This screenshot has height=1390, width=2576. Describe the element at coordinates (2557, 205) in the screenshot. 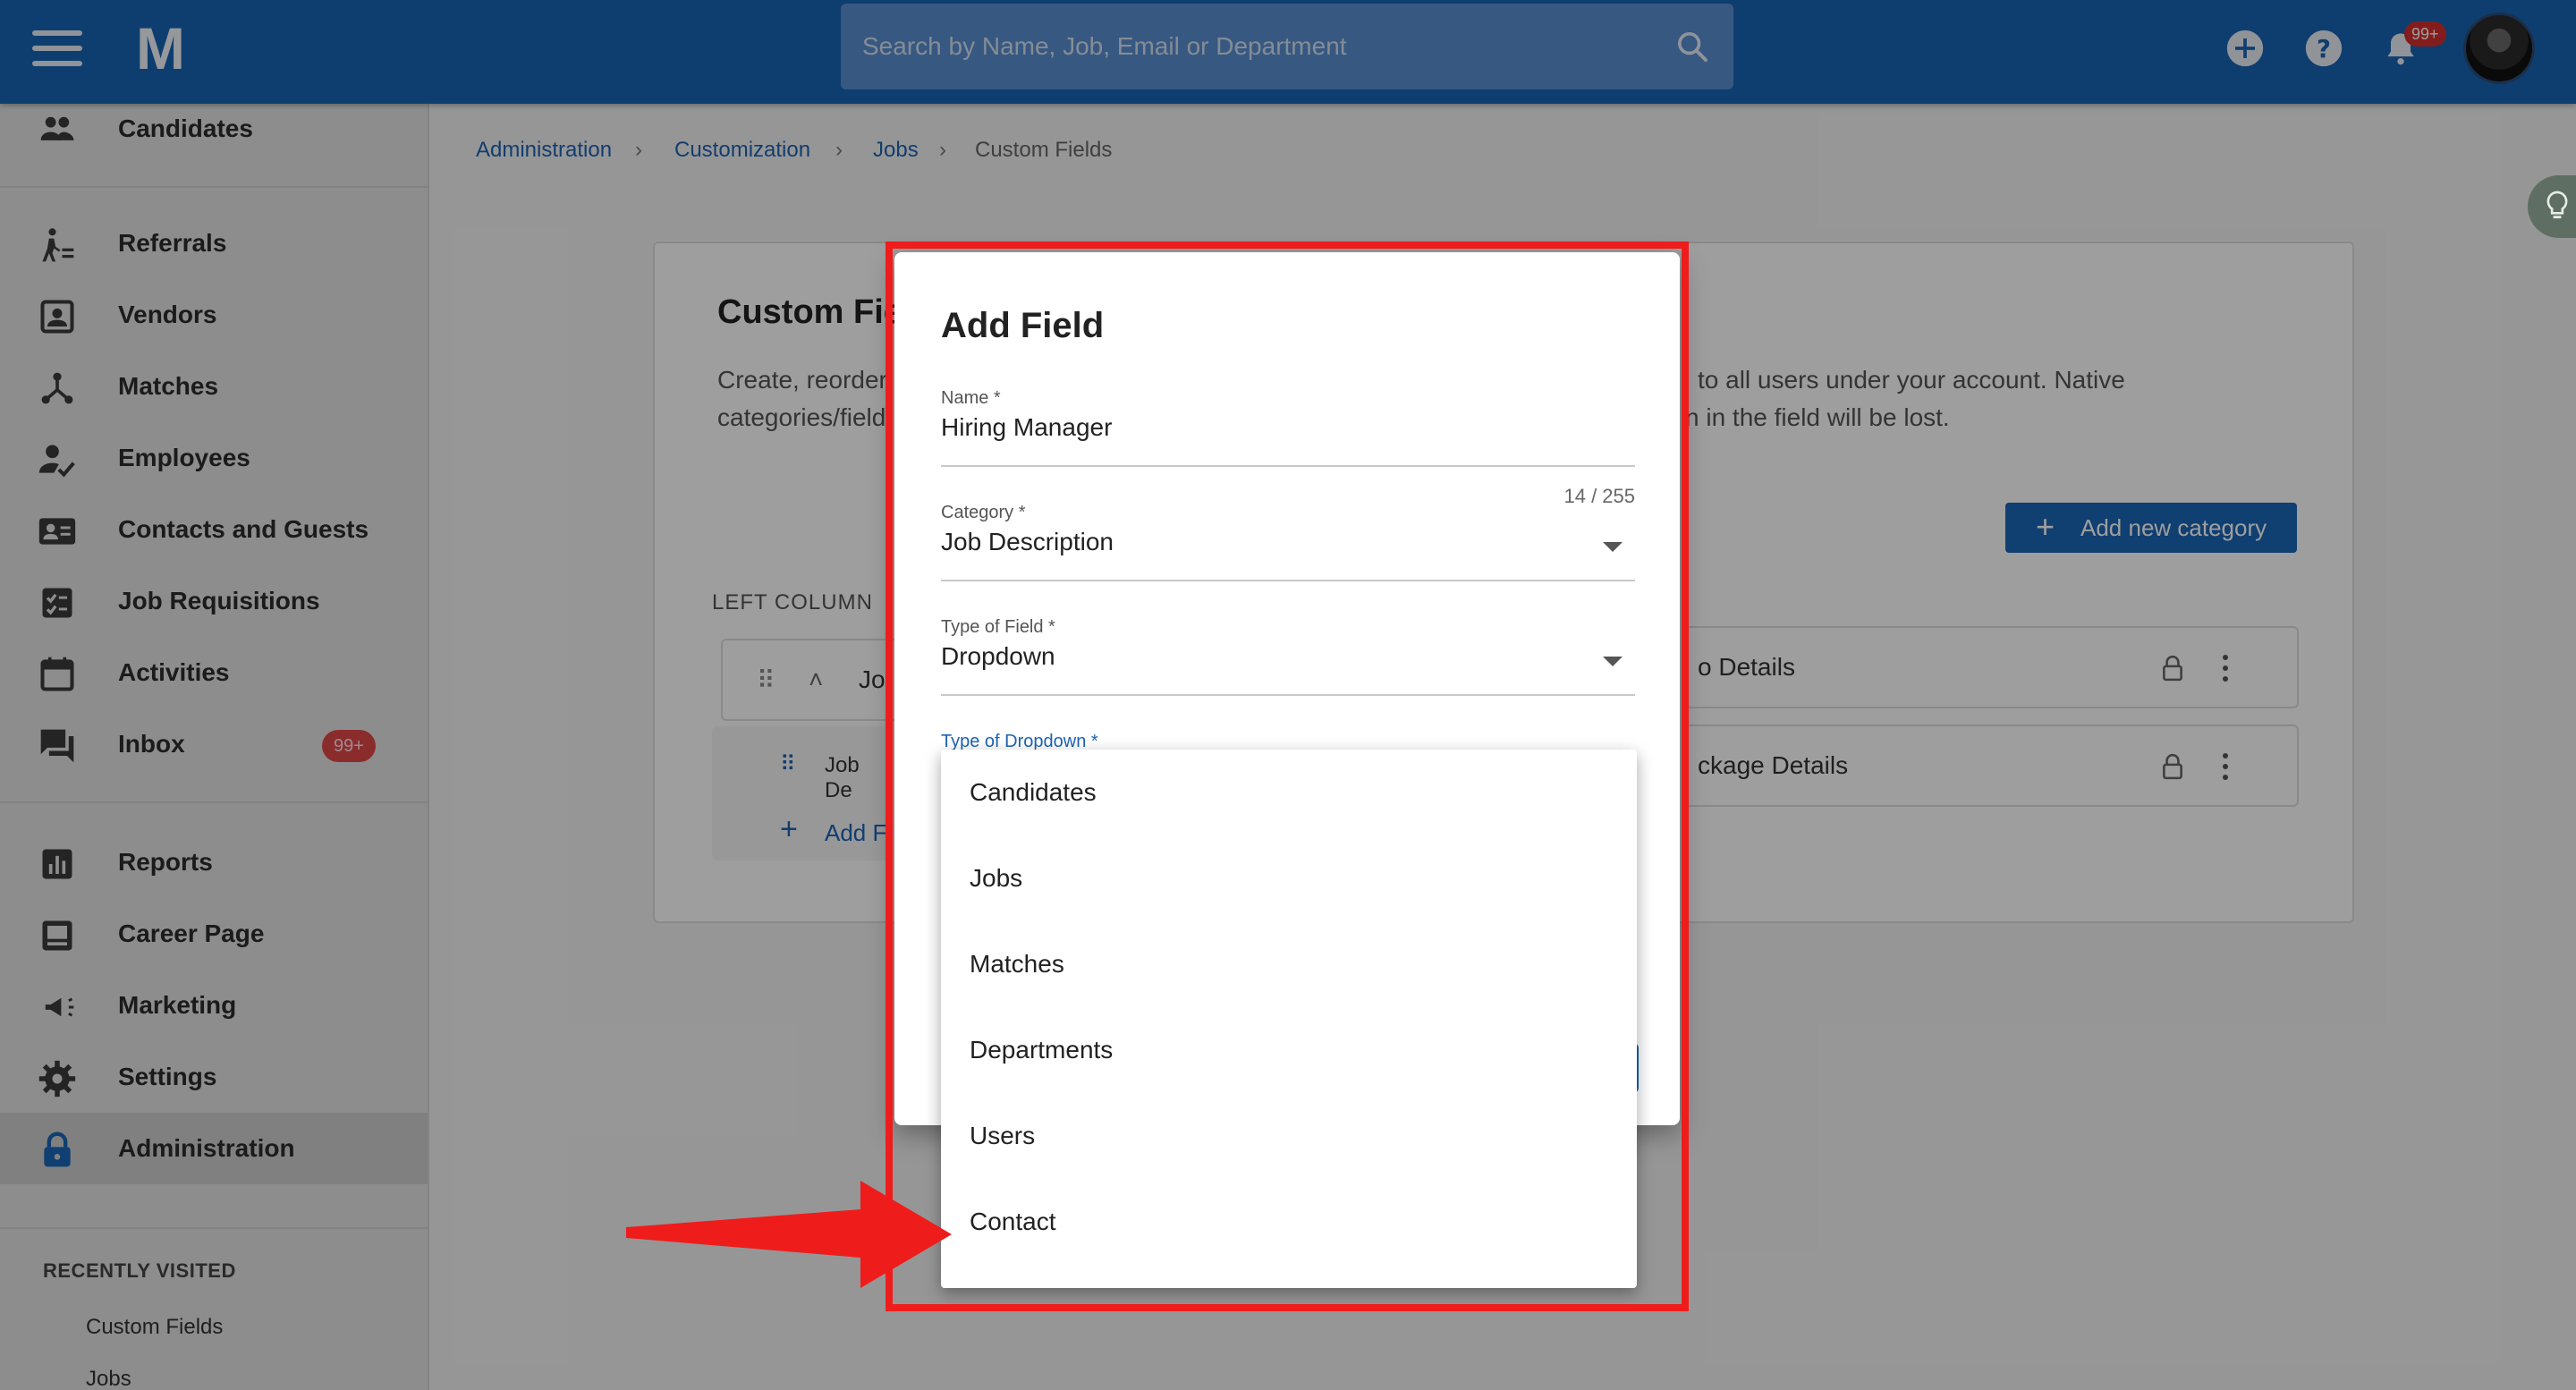

I see `lightbulb-icon` at that location.